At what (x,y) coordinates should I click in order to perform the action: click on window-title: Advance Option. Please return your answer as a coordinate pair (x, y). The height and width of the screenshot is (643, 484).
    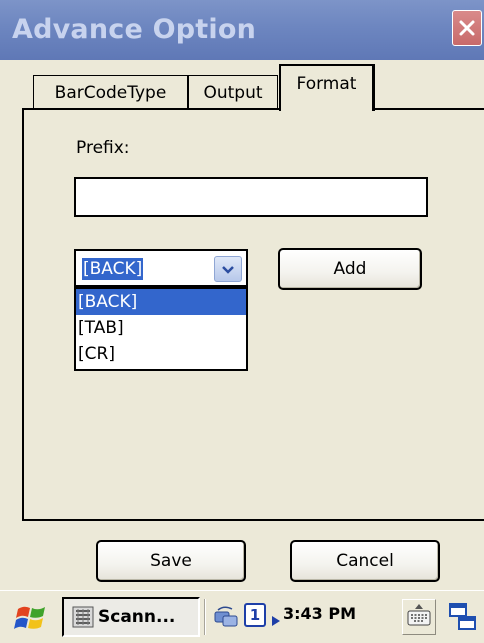
    Looking at the image, I should click on (134, 29).